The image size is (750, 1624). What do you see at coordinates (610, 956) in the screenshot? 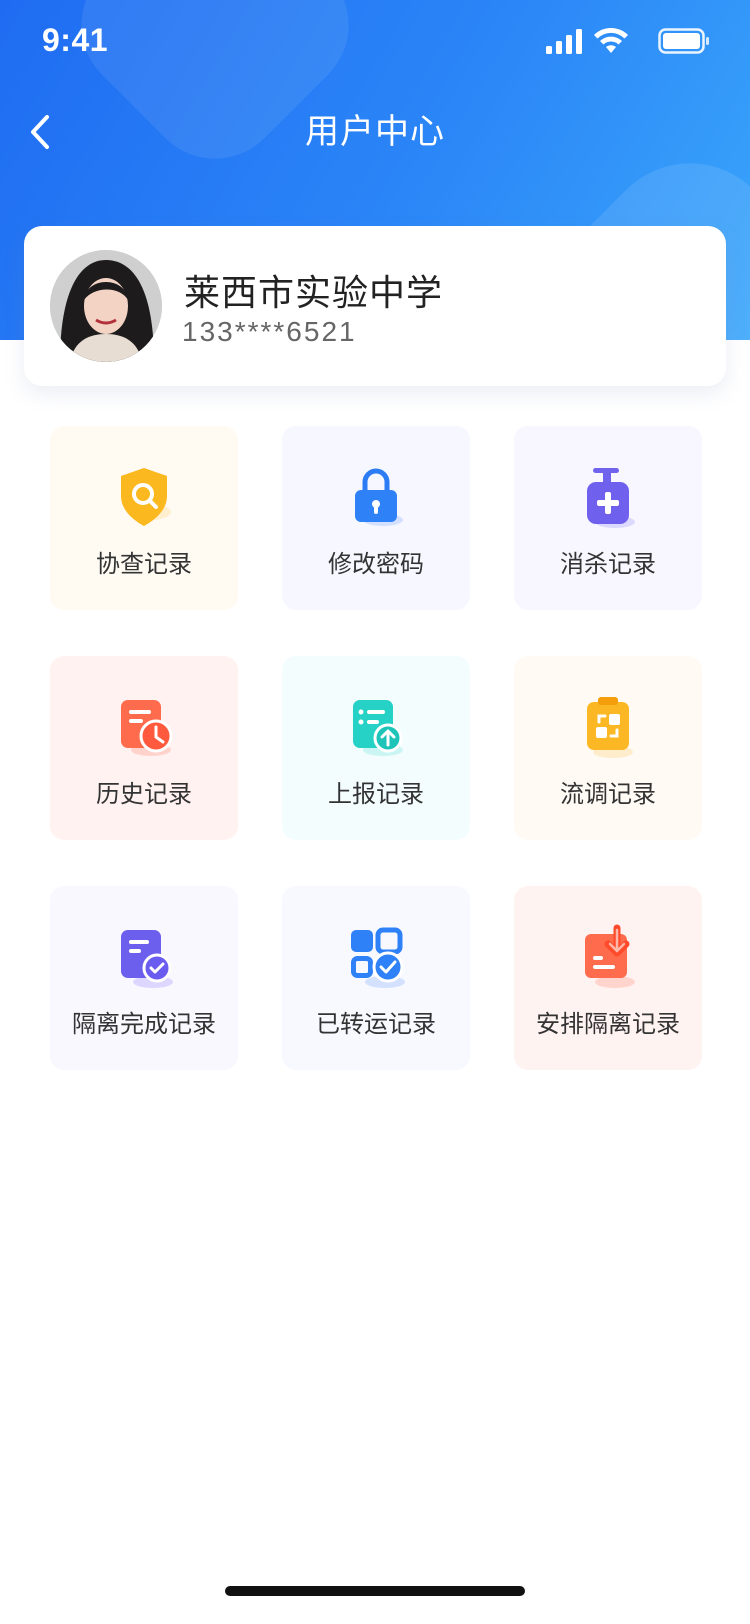
I see `document-download-icon` at bounding box center [610, 956].